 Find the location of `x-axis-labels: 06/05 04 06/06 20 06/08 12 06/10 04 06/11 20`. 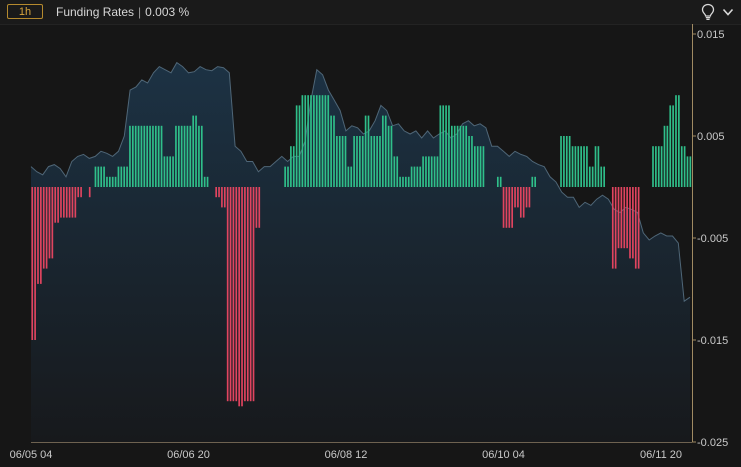

x-axis-labels: 06/05 04 06/06 20 06/08 12 06/10 04 06/11 20 is located at coordinates (346, 455).